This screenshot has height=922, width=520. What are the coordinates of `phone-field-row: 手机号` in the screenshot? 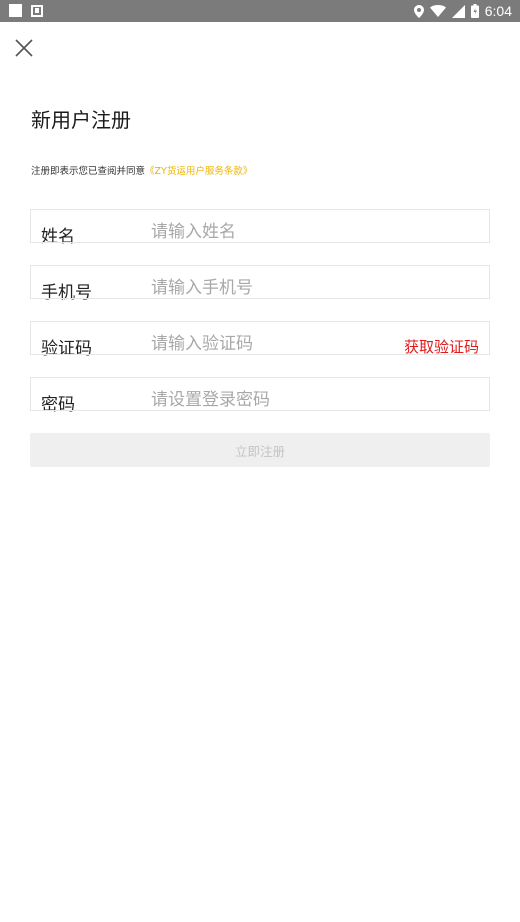 It's located at (260, 284).